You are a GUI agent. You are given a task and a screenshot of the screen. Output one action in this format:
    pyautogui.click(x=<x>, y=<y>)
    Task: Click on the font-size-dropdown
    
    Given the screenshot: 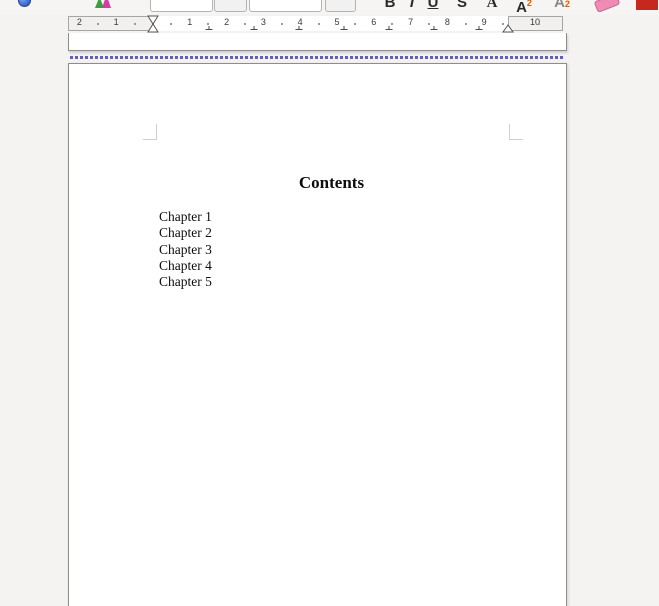 What is the action you would take?
    pyautogui.click(x=340, y=6)
    